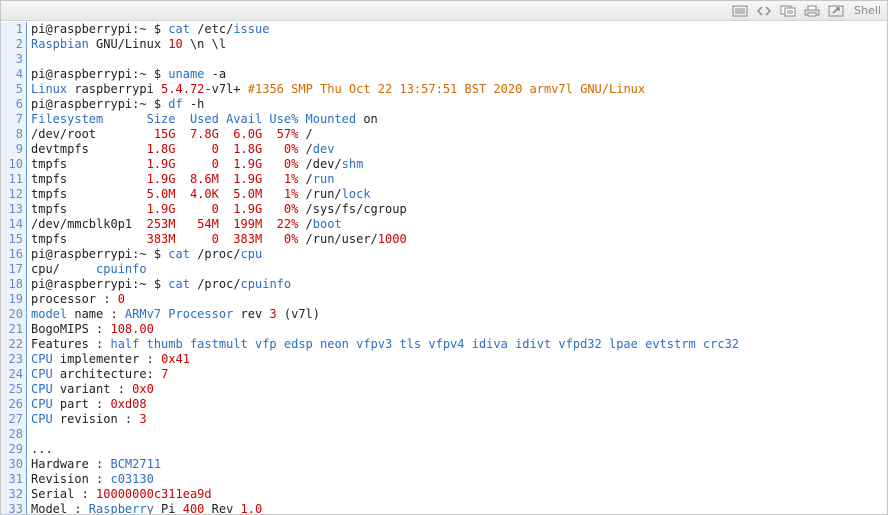 The height and width of the screenshot is (515, 888). I want to click on code-token: dev, so click(323, 149).